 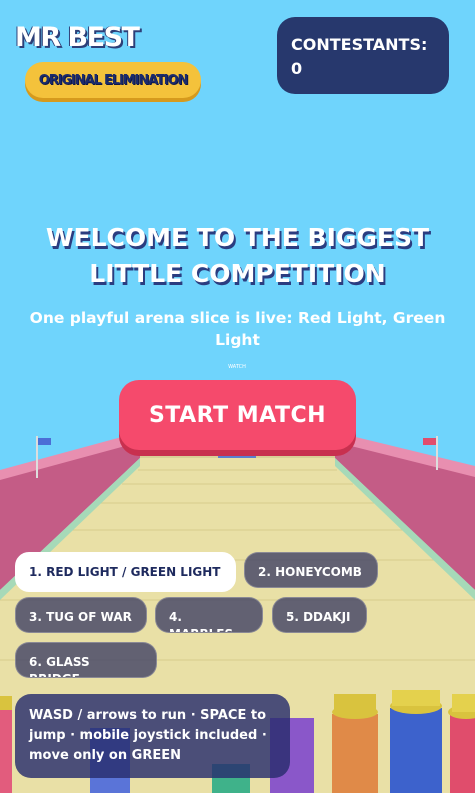 What do you see at coordinates (237, 367) in the screenshot?
I see `tiny-label: WATCH` at bounding box center [237, 367].